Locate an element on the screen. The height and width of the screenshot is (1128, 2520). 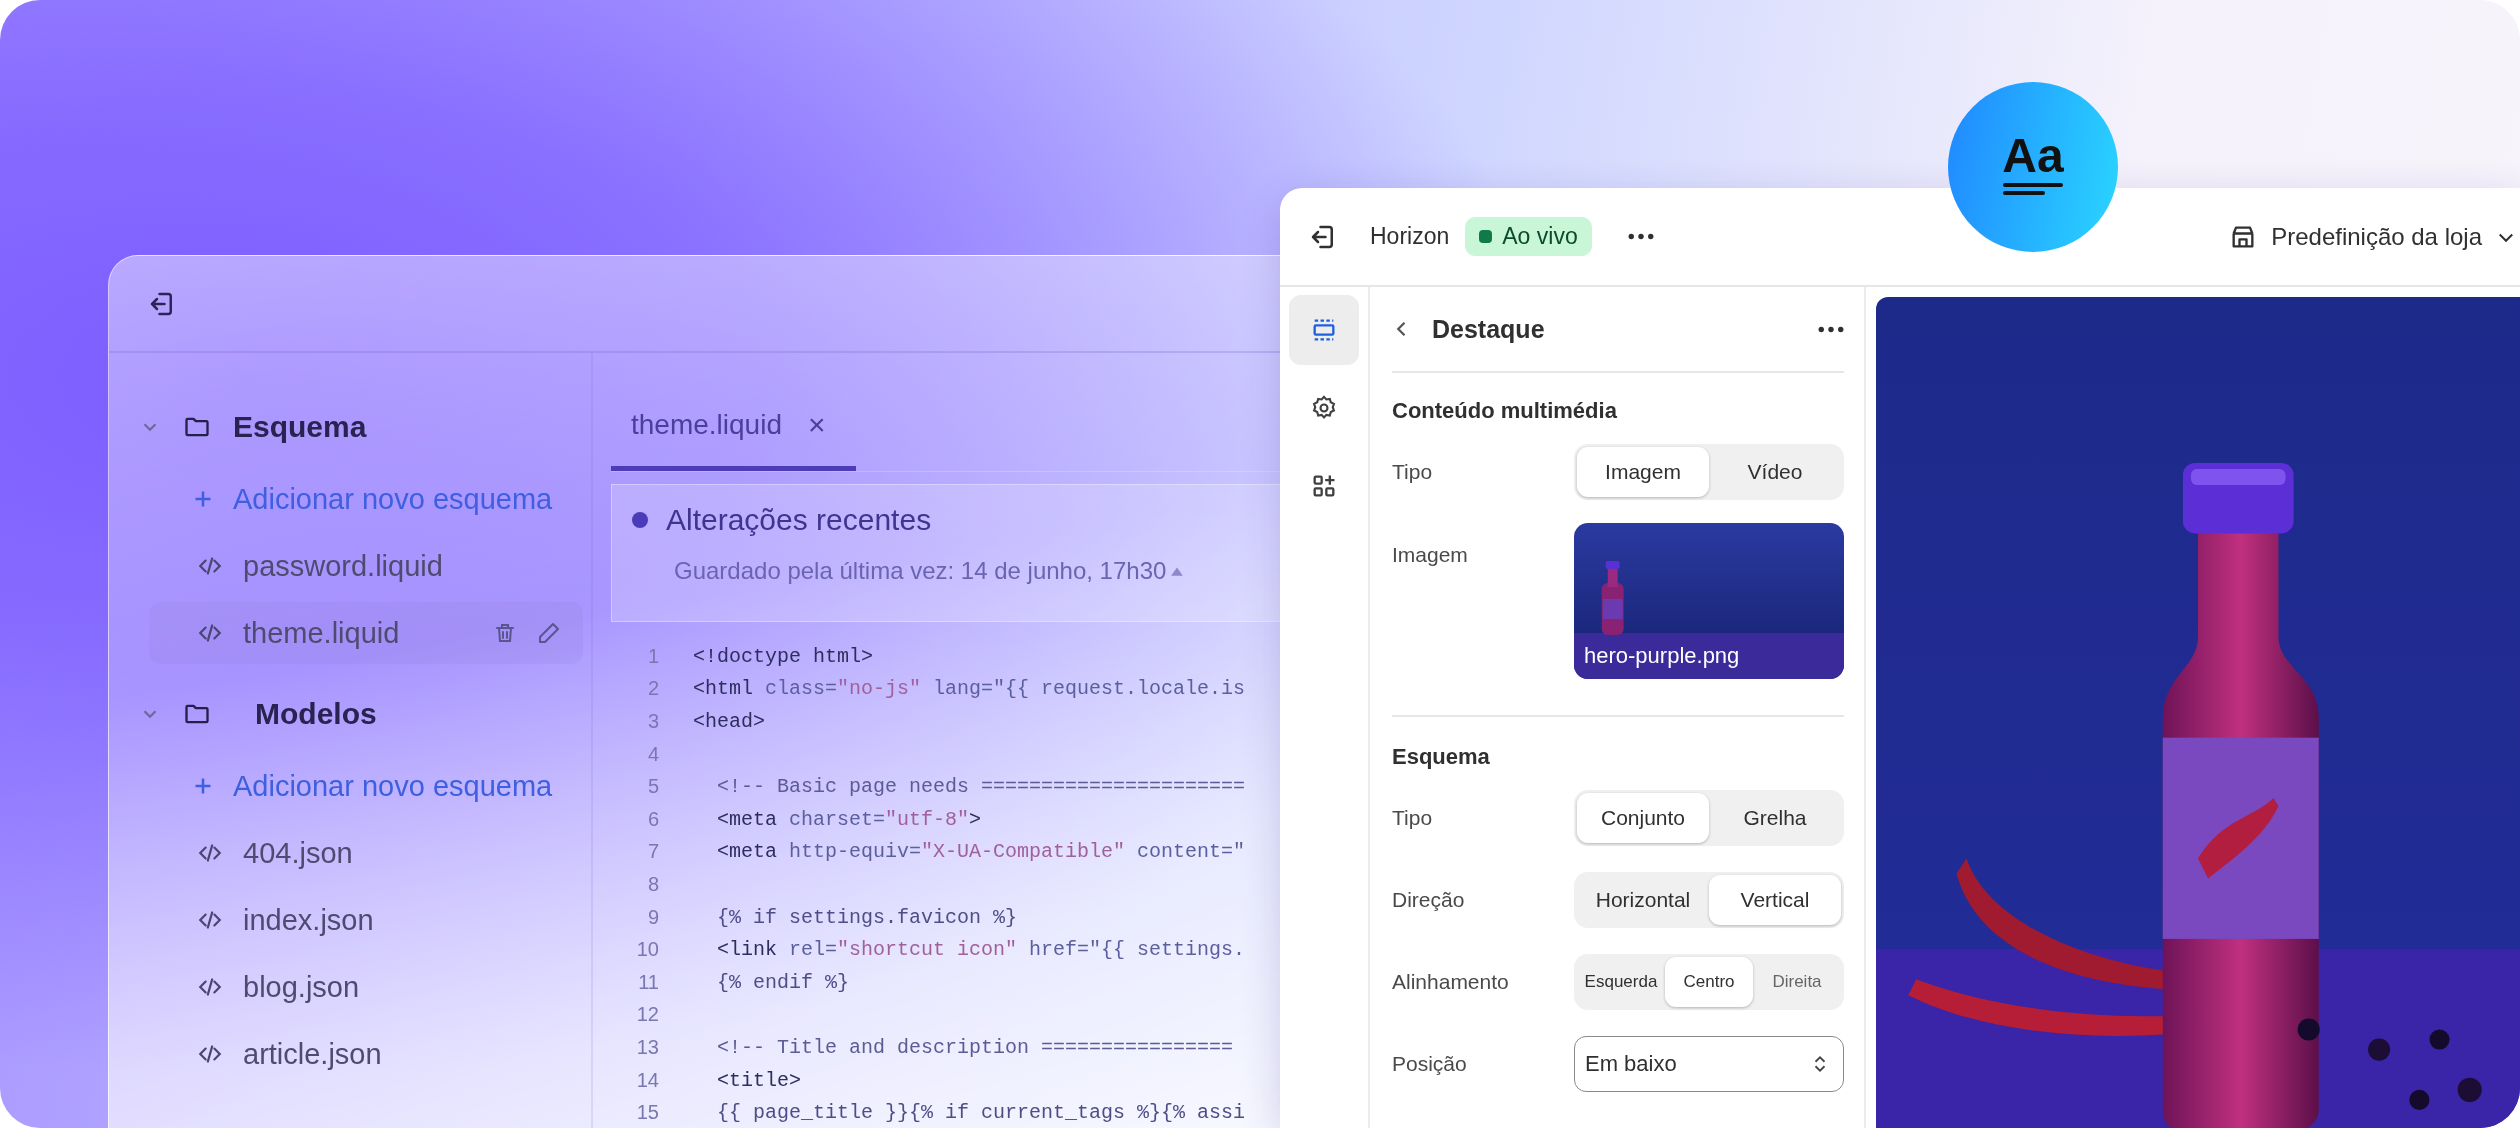
line-number: 13 is located at coordinates (647, 1047).